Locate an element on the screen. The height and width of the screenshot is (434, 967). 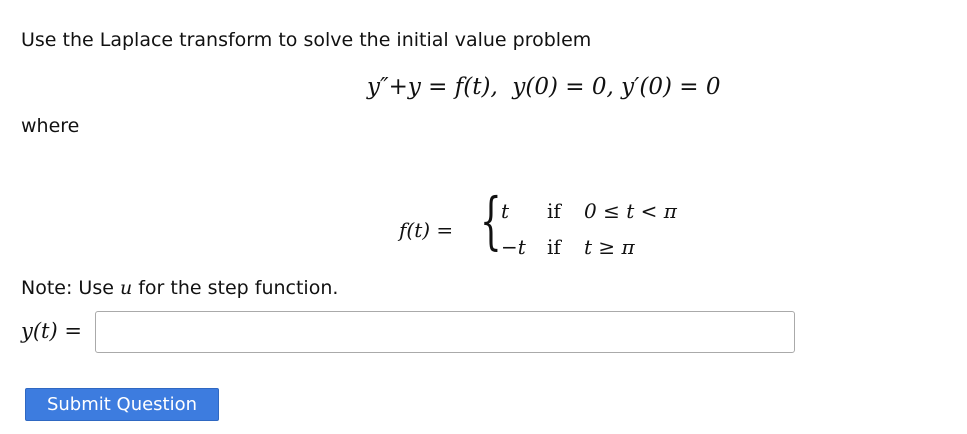
initial-conditions: y(0) = 0, y′(0) = 0 is located at coordinates (616, 87).